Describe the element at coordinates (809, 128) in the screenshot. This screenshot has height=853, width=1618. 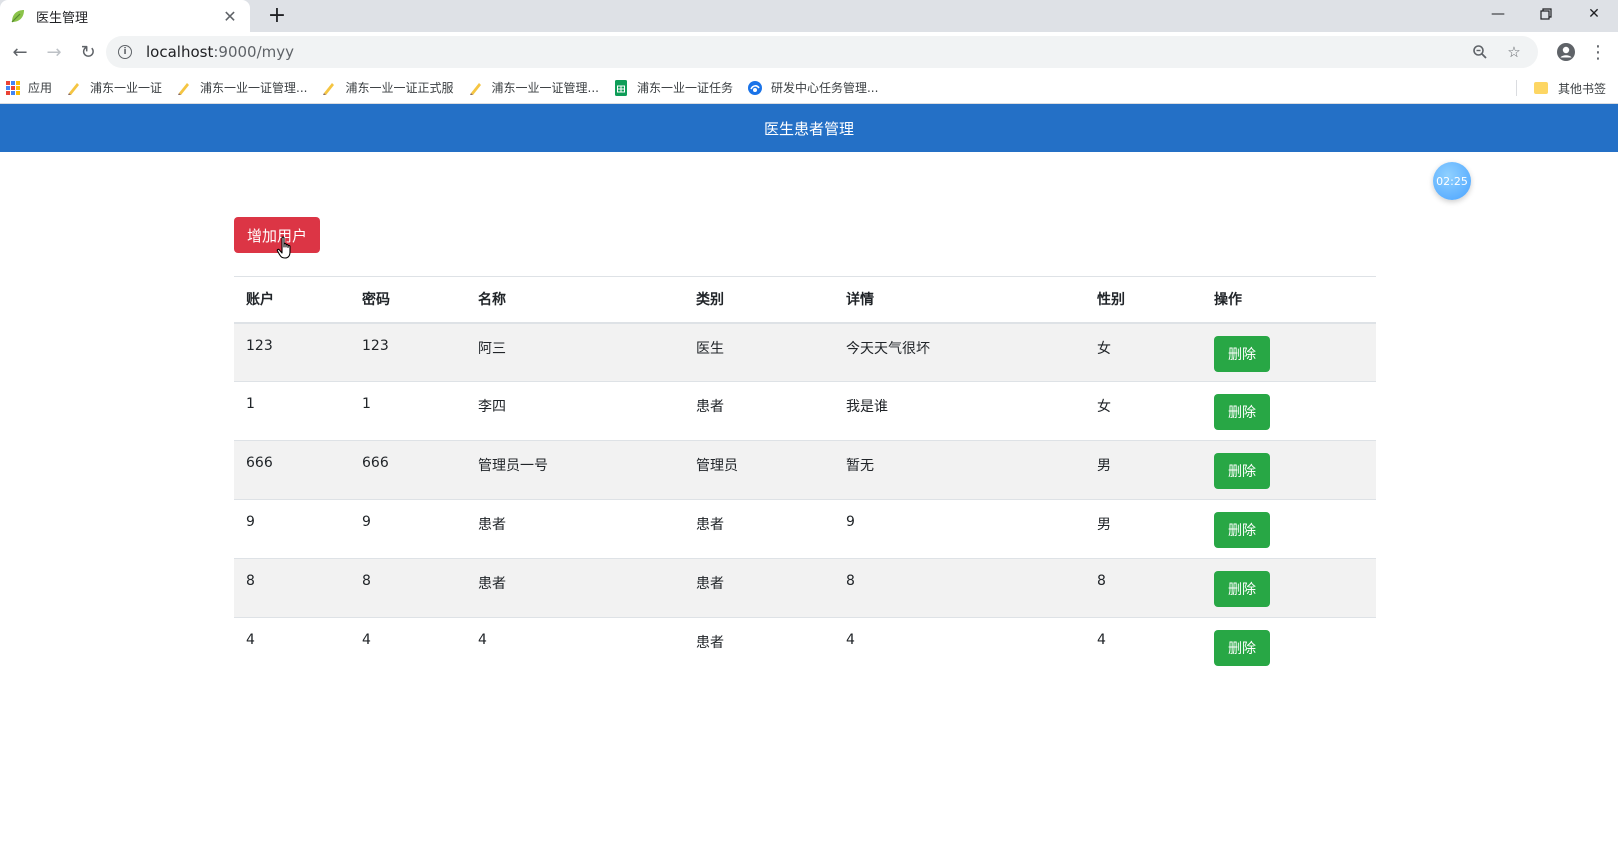
I see `page-header: 医生患者管理` at that location.